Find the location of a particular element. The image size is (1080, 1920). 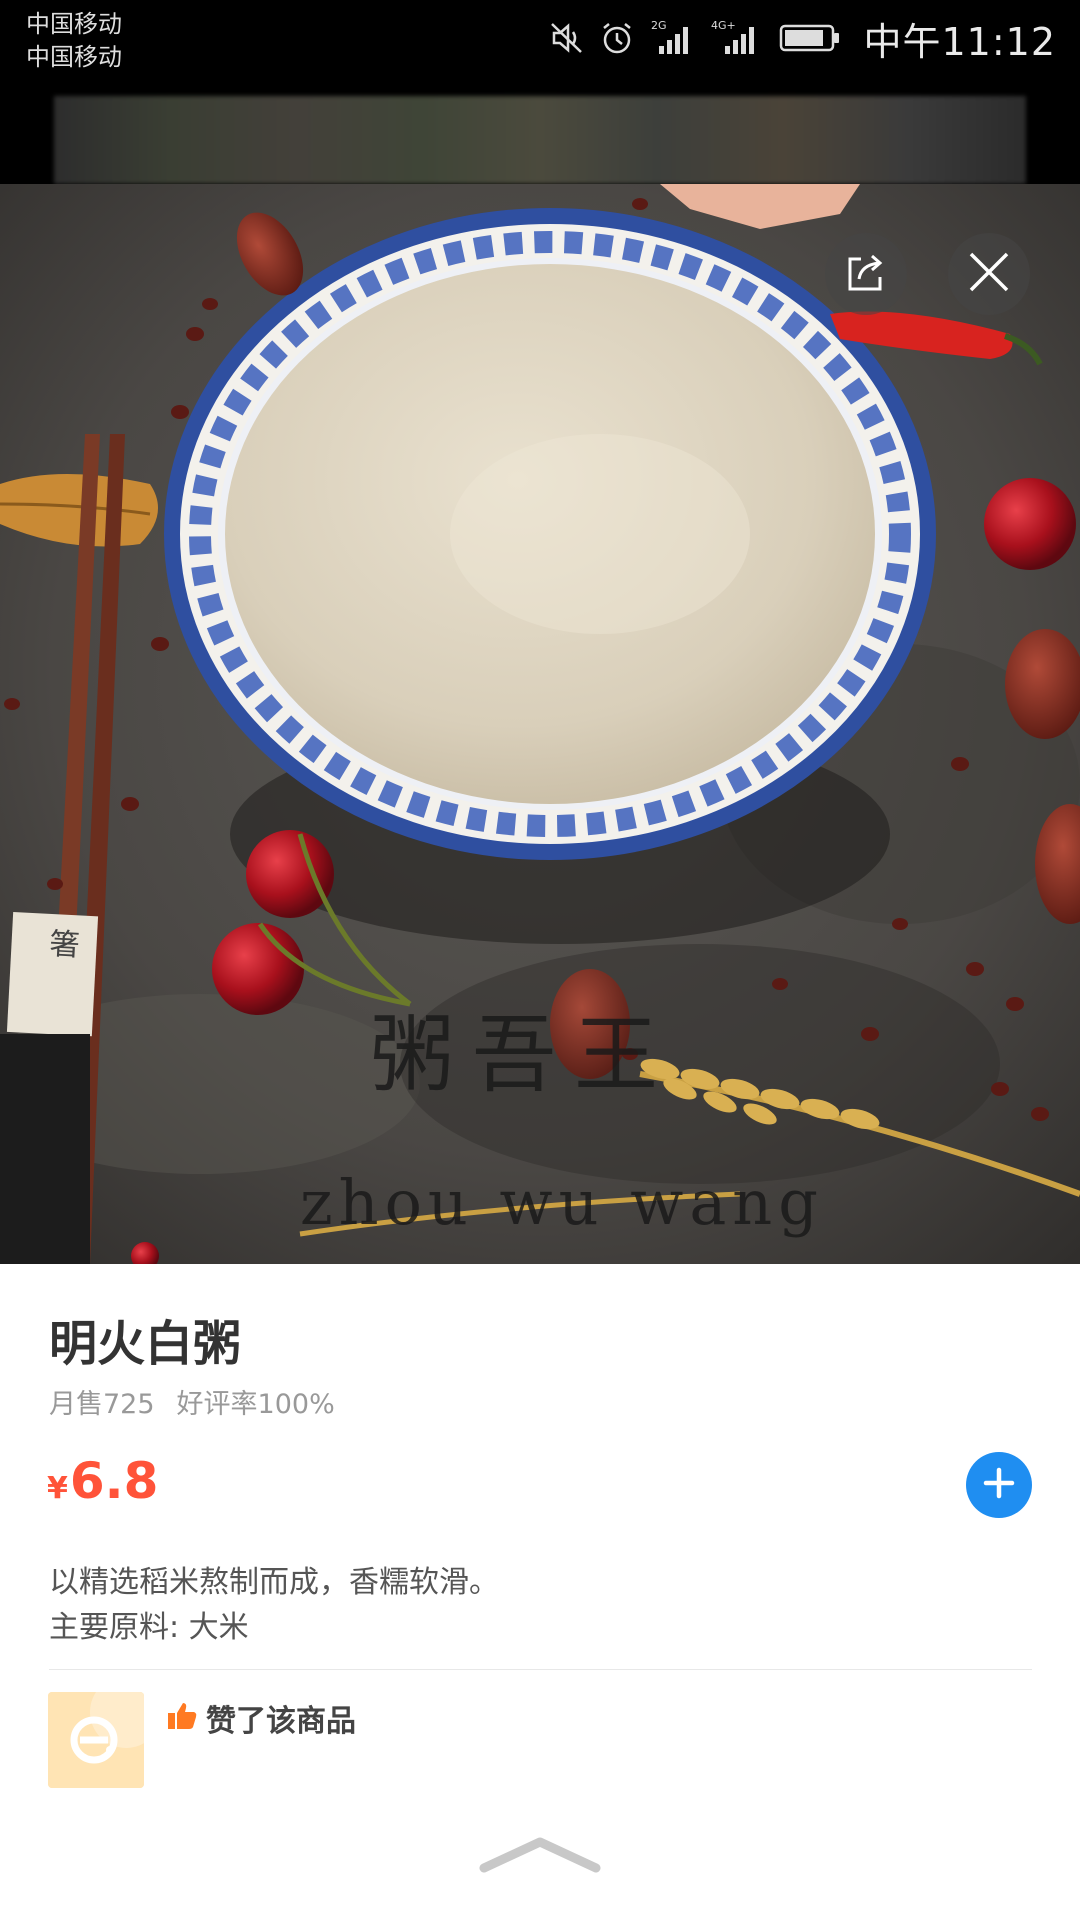

monthly-sales: 月售725 is located at coordinates (102, 1404).